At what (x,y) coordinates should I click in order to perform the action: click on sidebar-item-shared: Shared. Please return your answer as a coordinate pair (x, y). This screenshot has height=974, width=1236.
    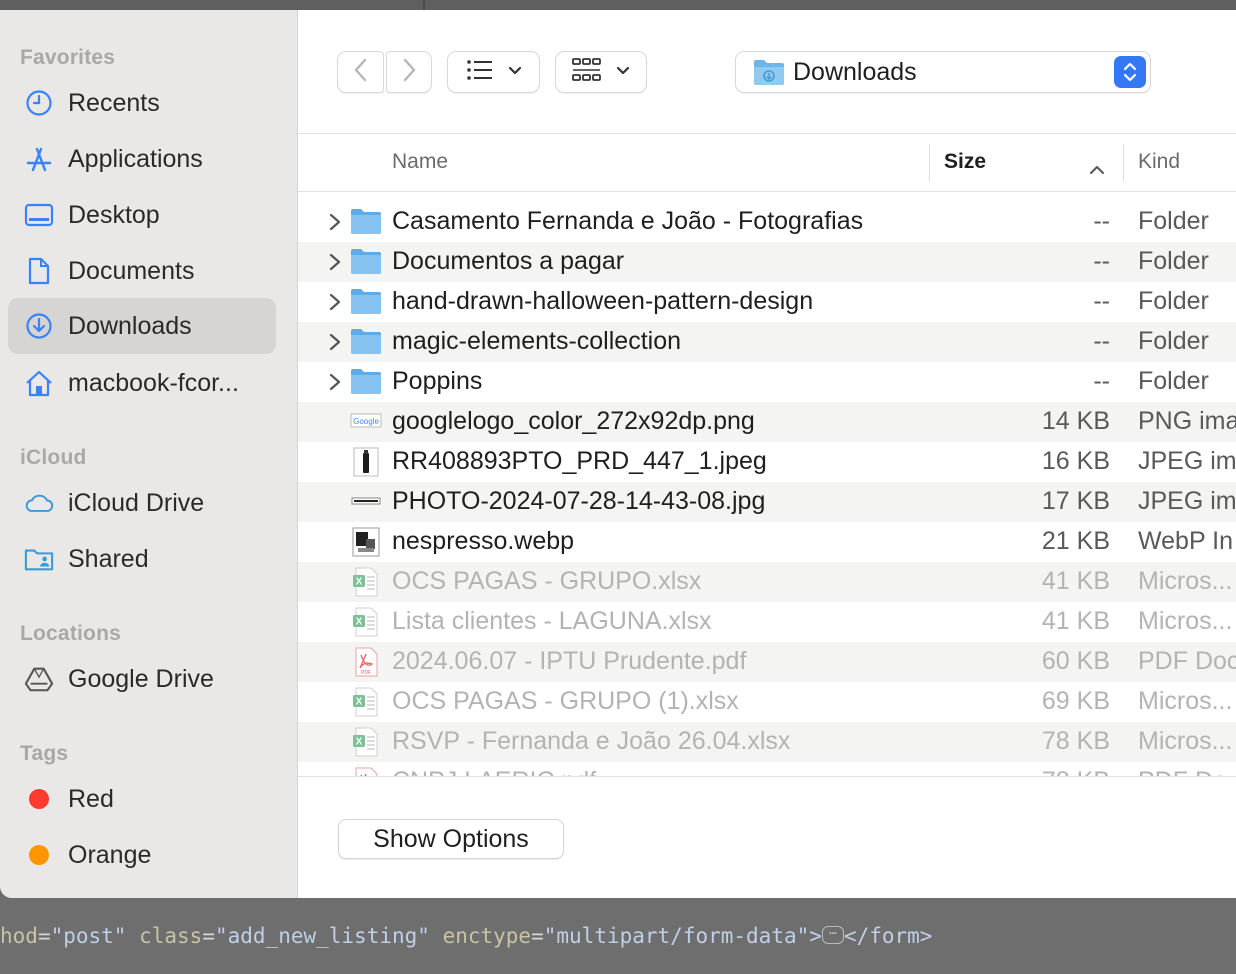
    Looking at the image, I should click on (142, 559).